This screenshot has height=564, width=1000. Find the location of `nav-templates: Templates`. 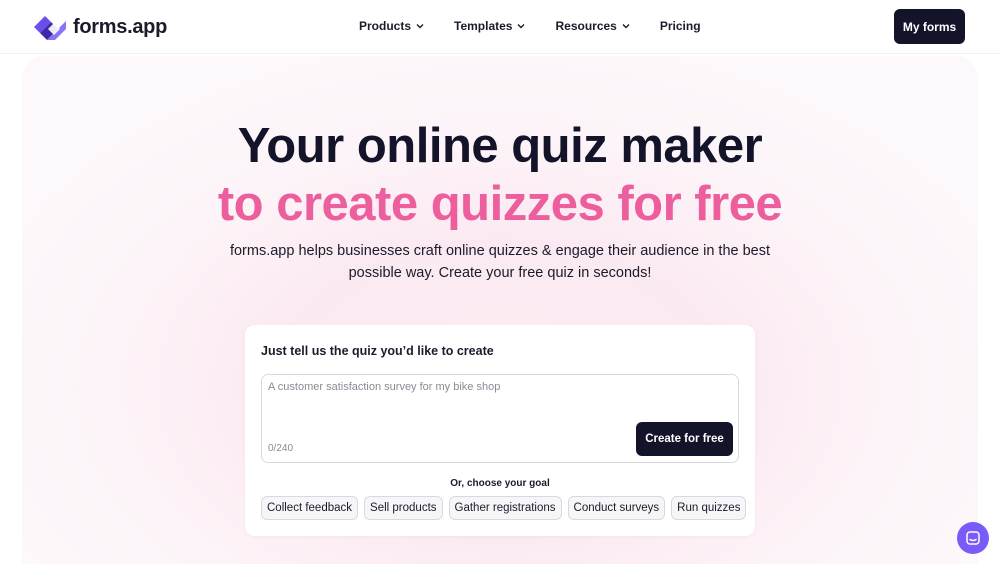

nav-templates: Templates is located at coordinates (489, 26).